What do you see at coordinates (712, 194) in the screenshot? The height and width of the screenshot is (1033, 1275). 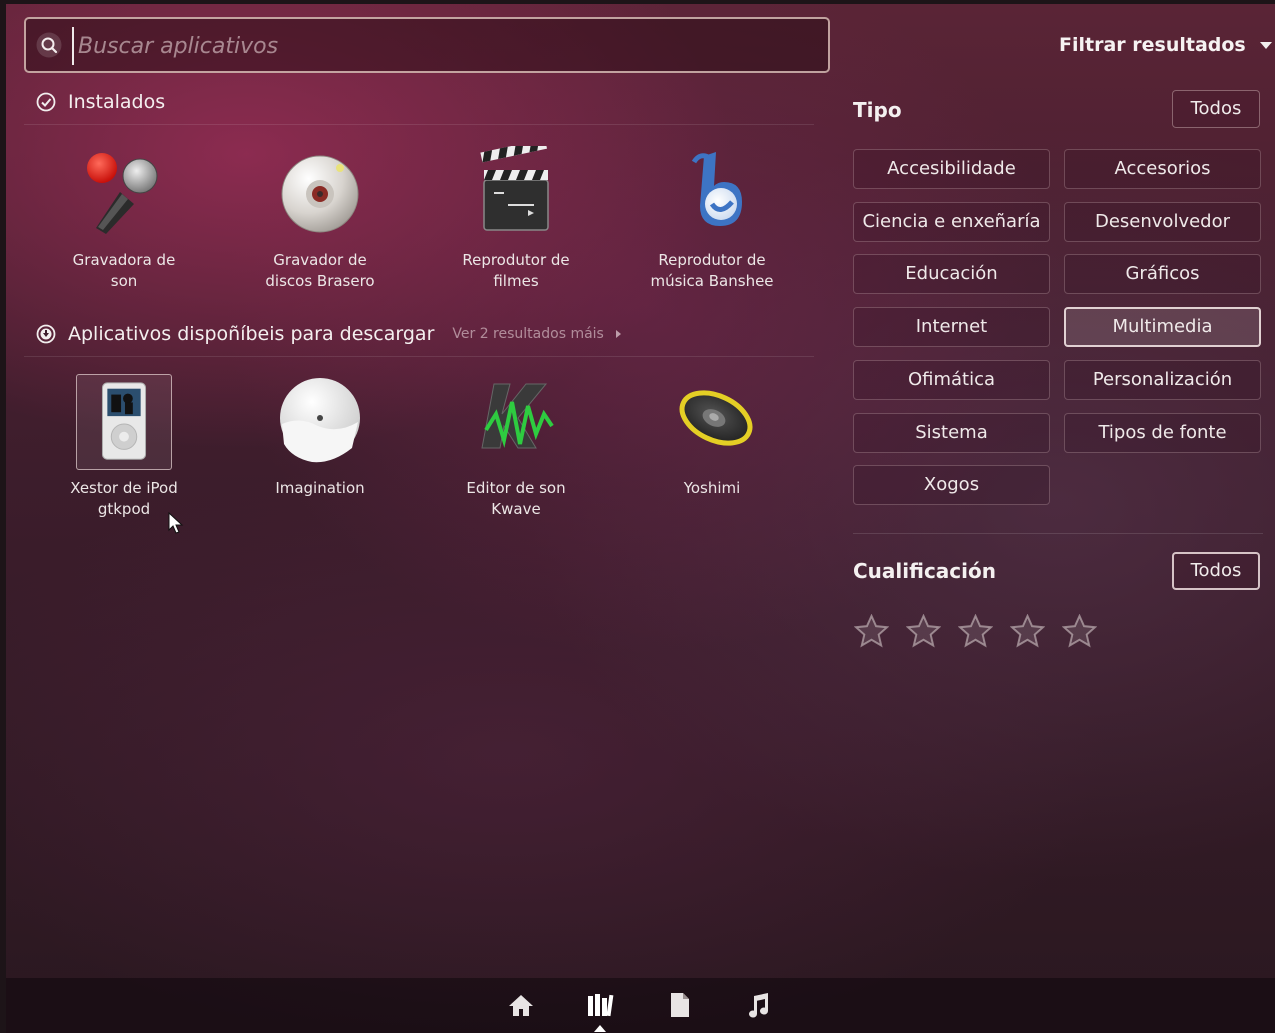 I see `banshee-icon` at bounding box center [712, 194].